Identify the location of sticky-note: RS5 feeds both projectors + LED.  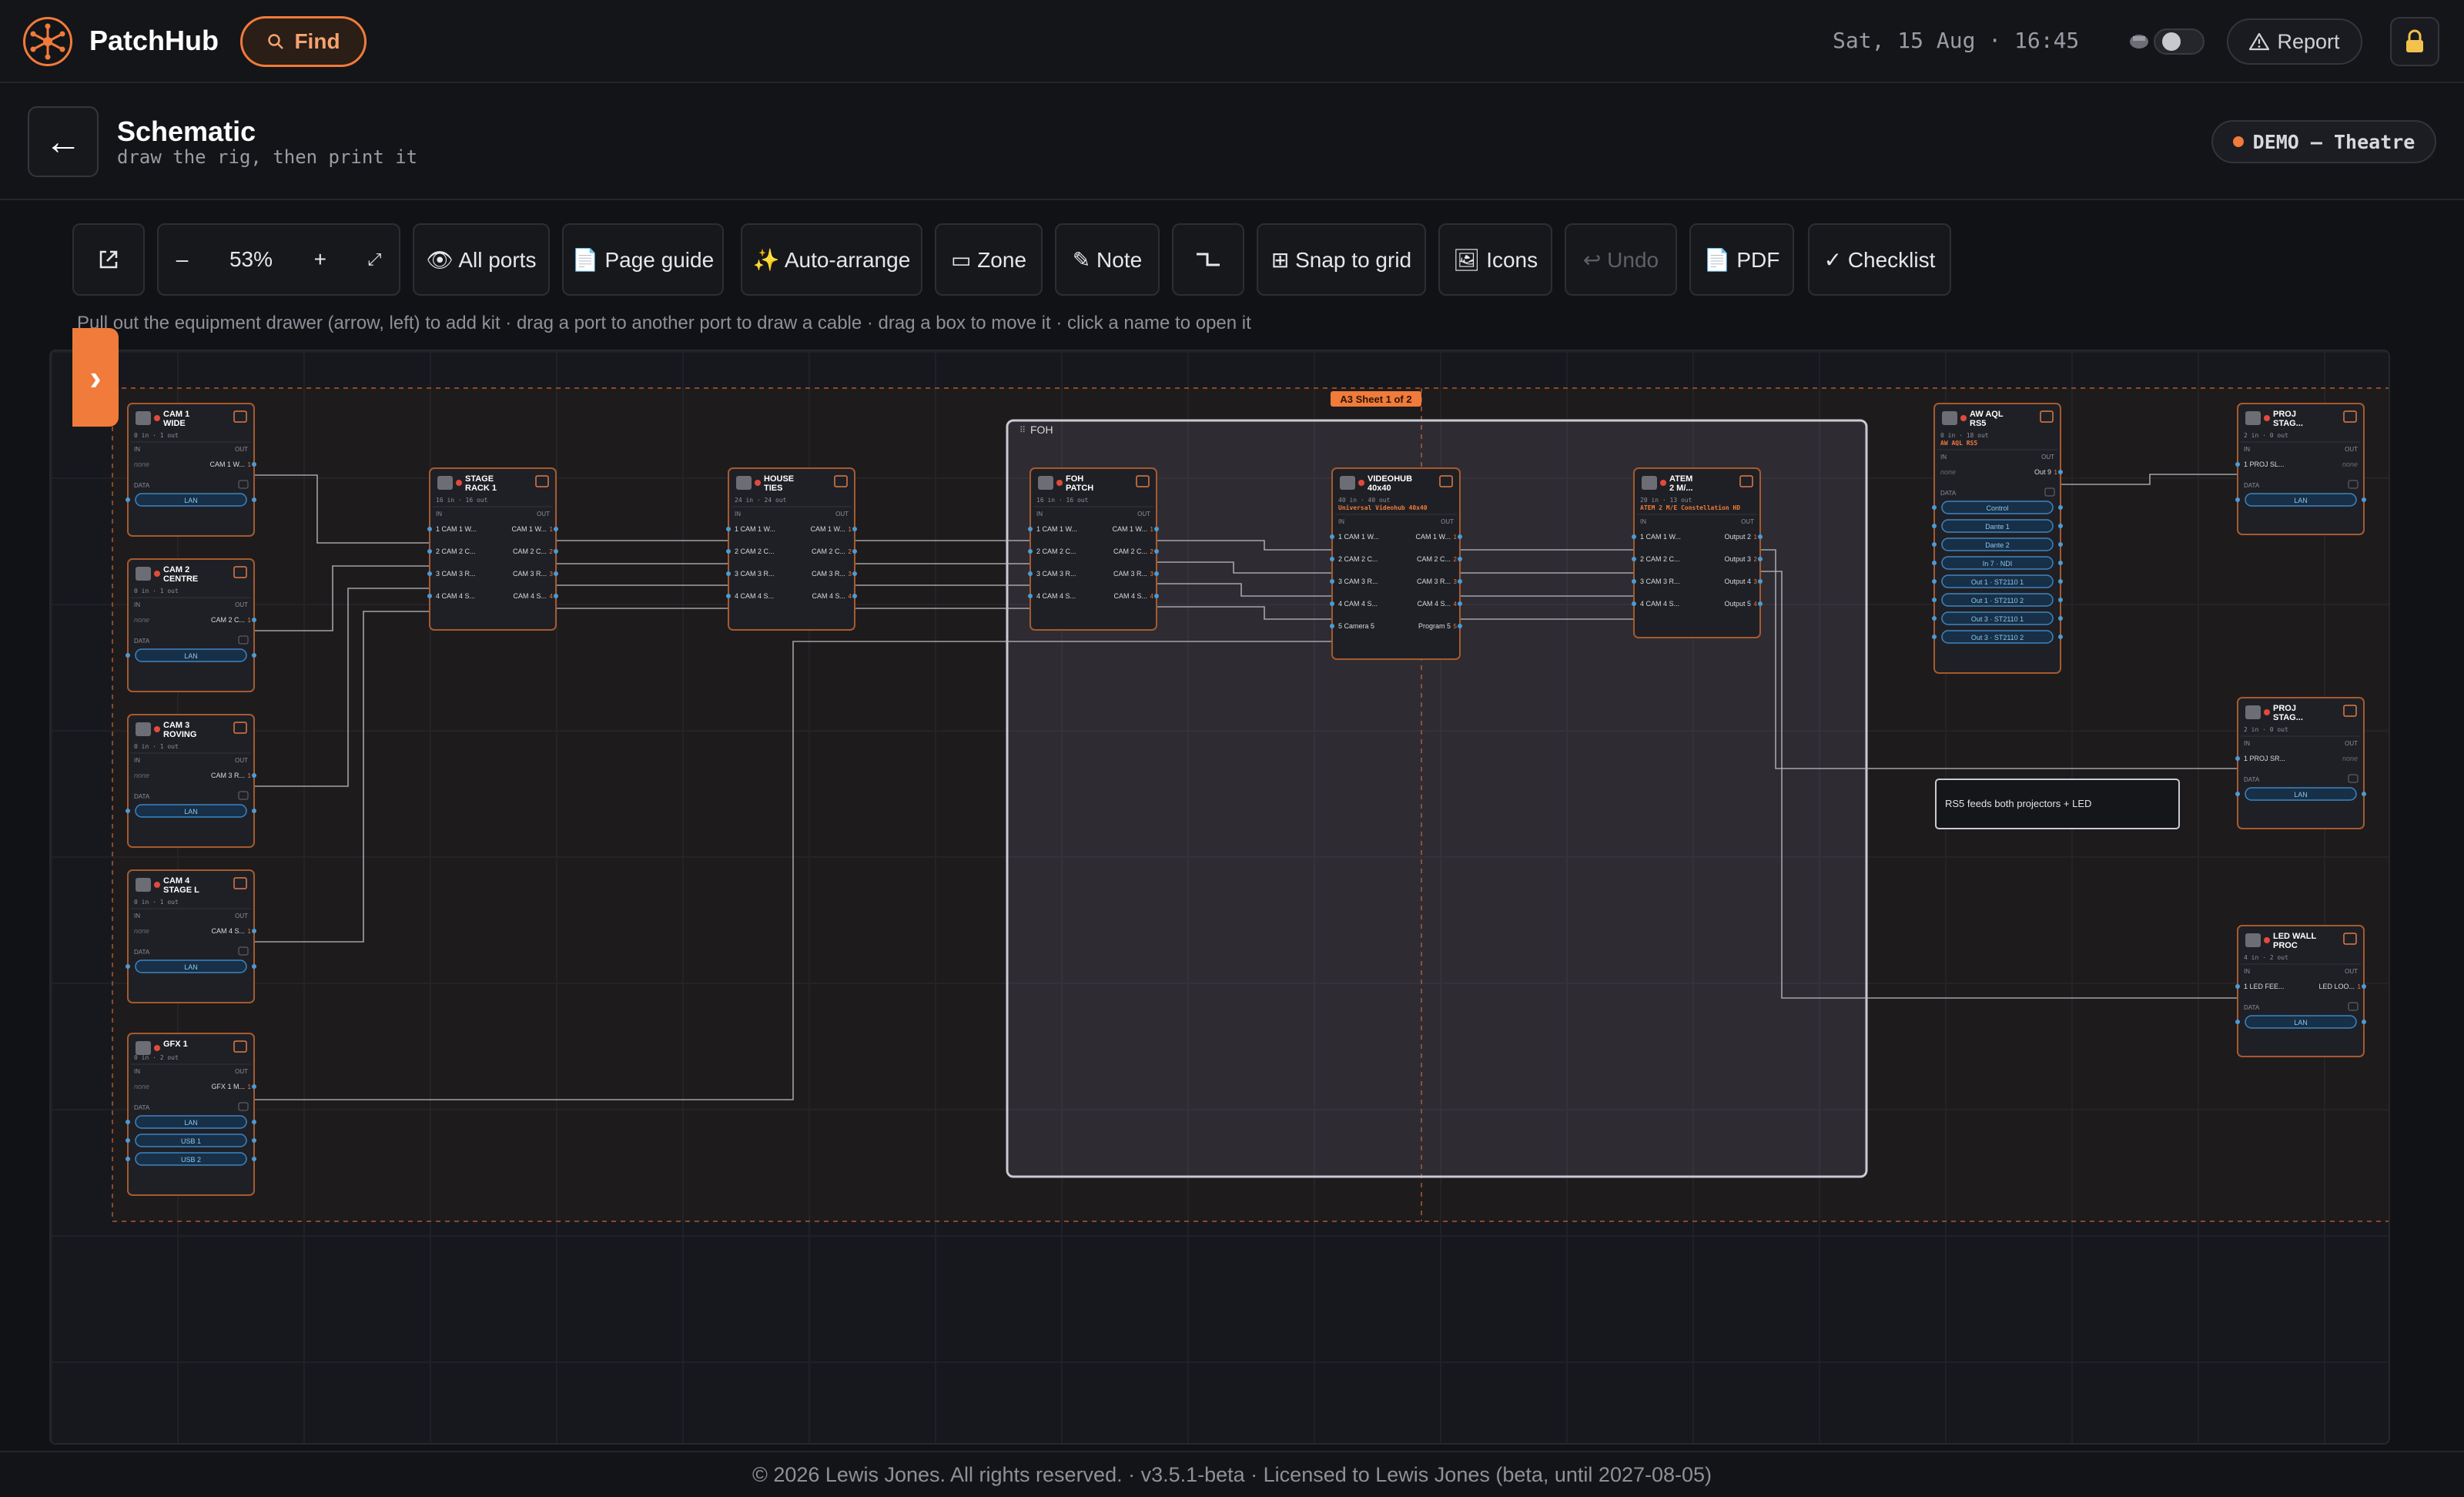
(2057, 804).